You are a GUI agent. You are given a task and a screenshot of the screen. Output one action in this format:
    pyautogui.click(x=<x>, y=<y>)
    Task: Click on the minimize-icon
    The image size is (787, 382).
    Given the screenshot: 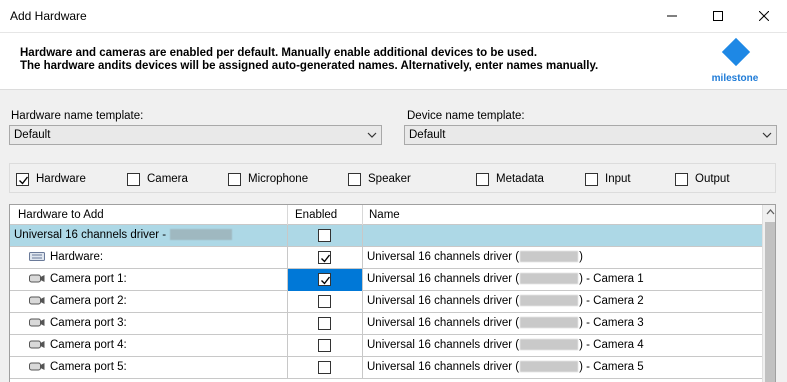 What is the action you would take?
    pyautogui.click(x=672, y=16)
    